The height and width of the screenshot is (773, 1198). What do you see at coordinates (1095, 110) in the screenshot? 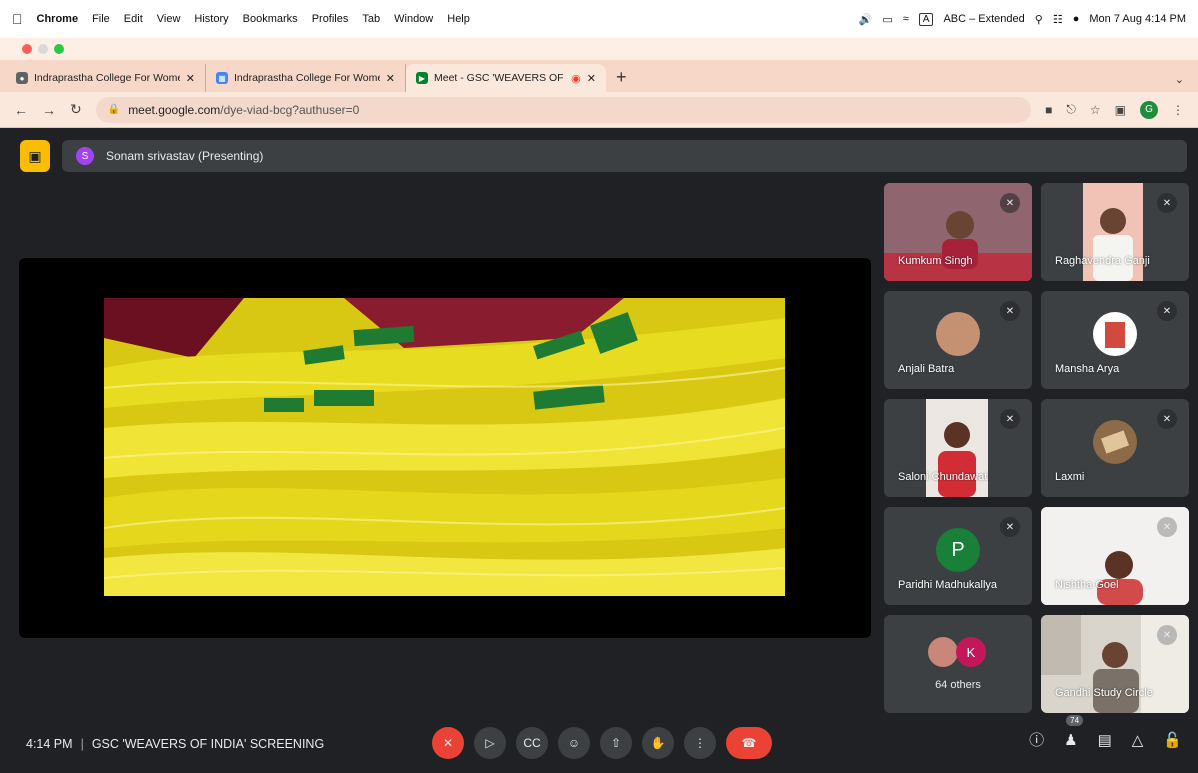
I see `star-icon: ☆` at bounding box center [1095, 110].